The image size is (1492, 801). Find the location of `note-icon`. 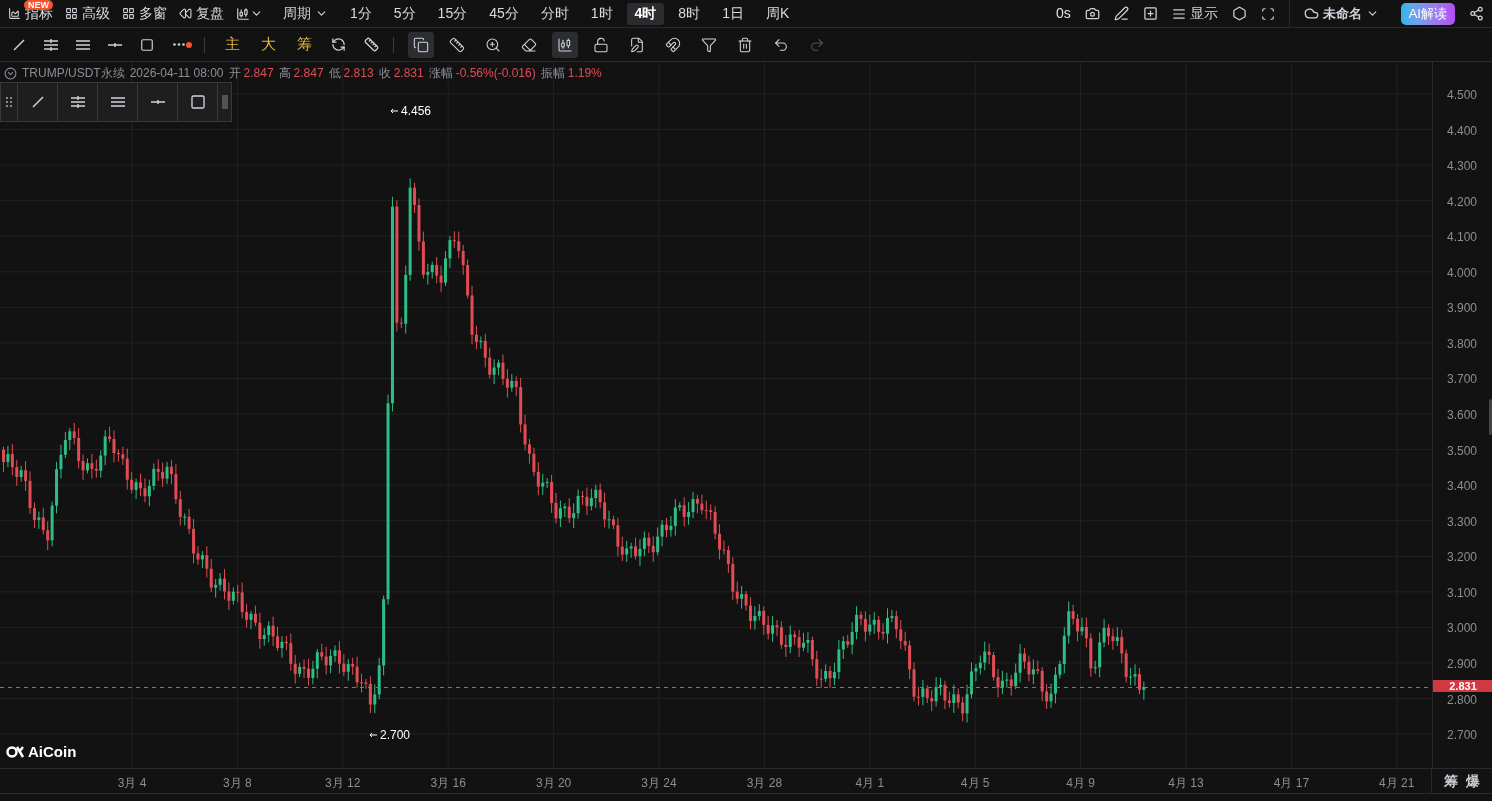

note-icon is located at coordinates (637, 44).